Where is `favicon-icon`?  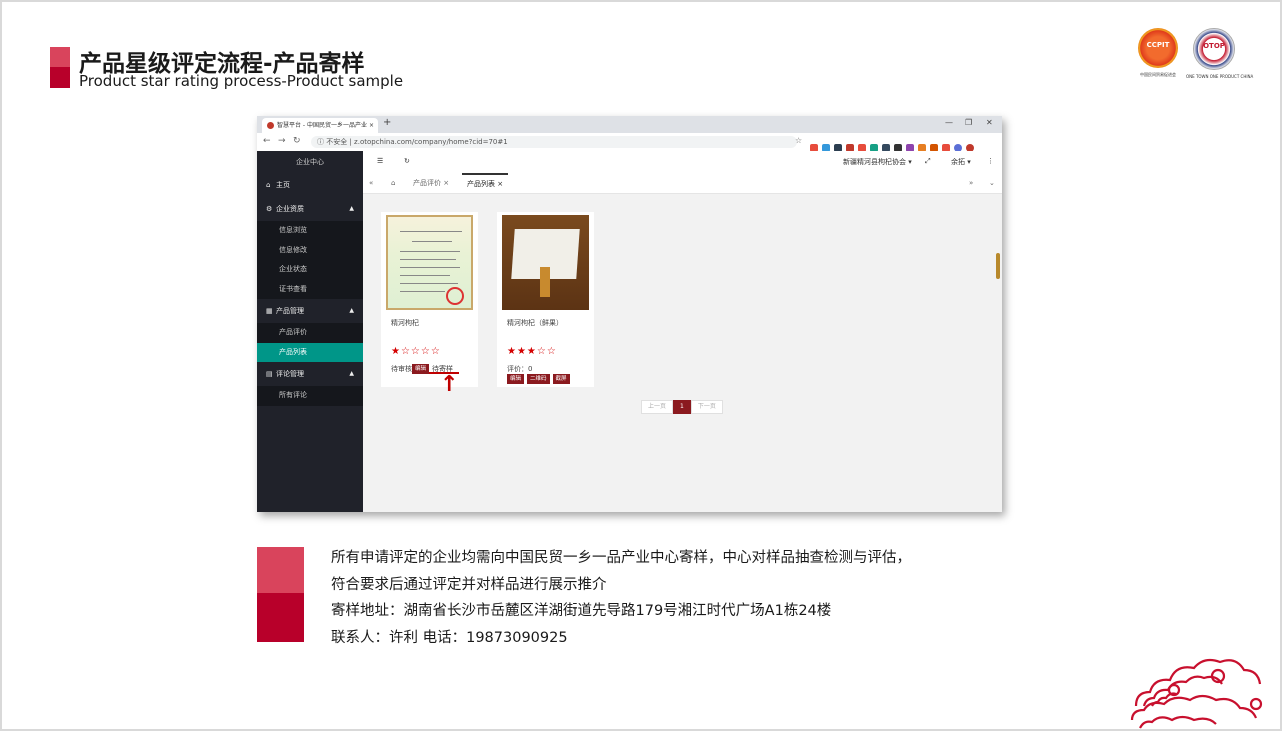
favicon-icon is located at coordinates (270, 125).